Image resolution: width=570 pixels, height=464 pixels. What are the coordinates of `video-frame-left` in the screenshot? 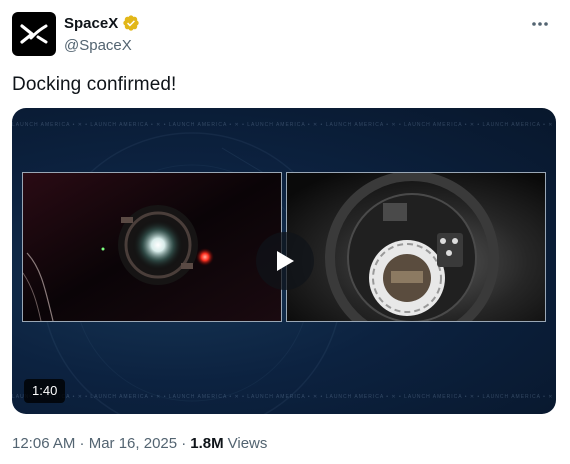 It's located at (152, 247).